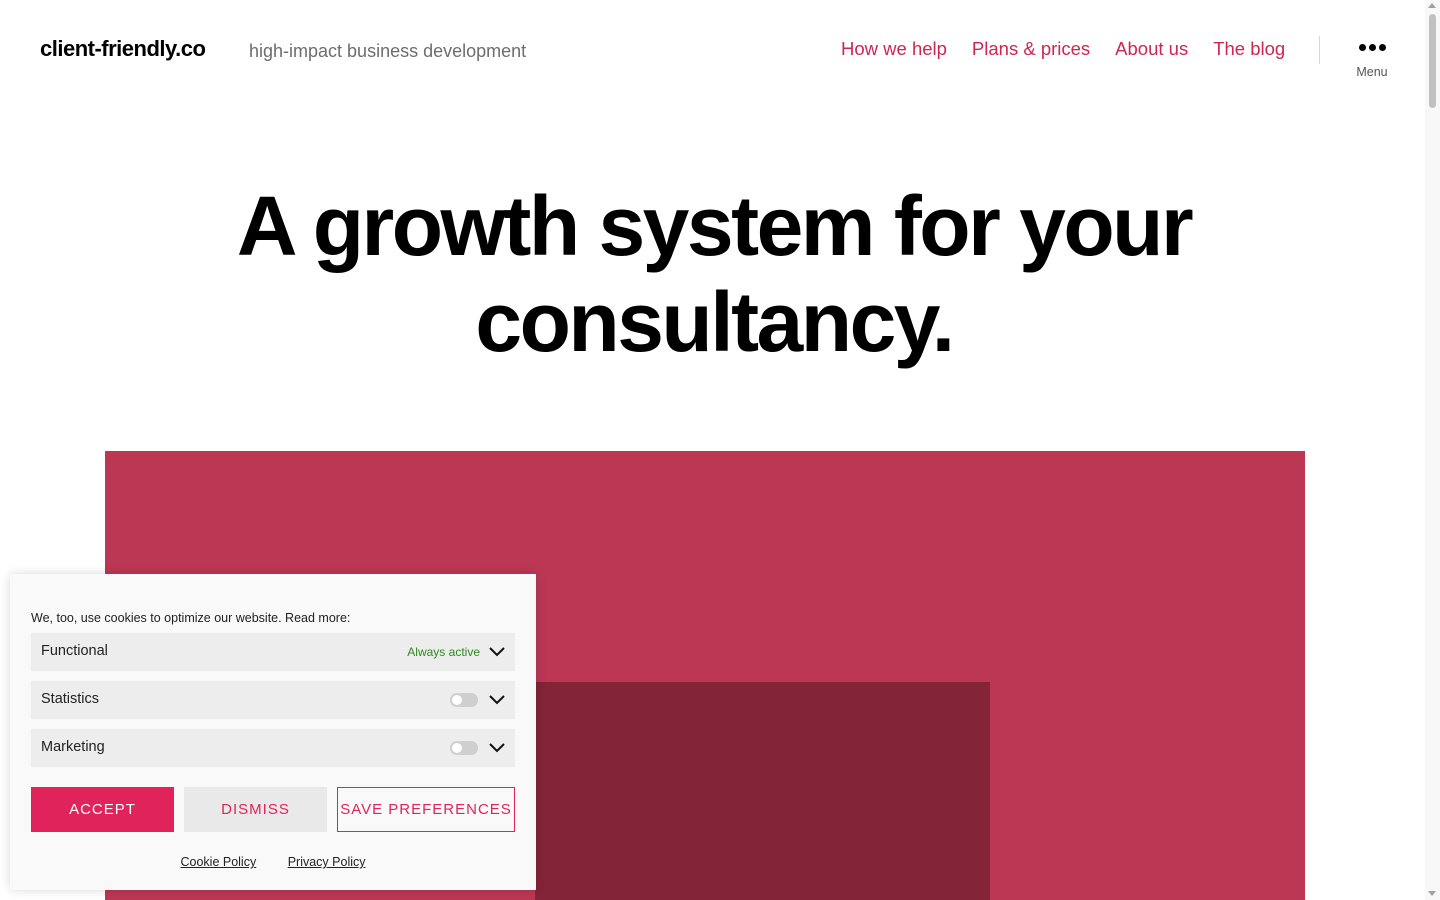 This screenshot has width=1440, height=900. What do you see at coordinates (327, 862) in the screenshot?
I see `privacy-policy-link: Privacy Policy` at bounding box center [327, 862].